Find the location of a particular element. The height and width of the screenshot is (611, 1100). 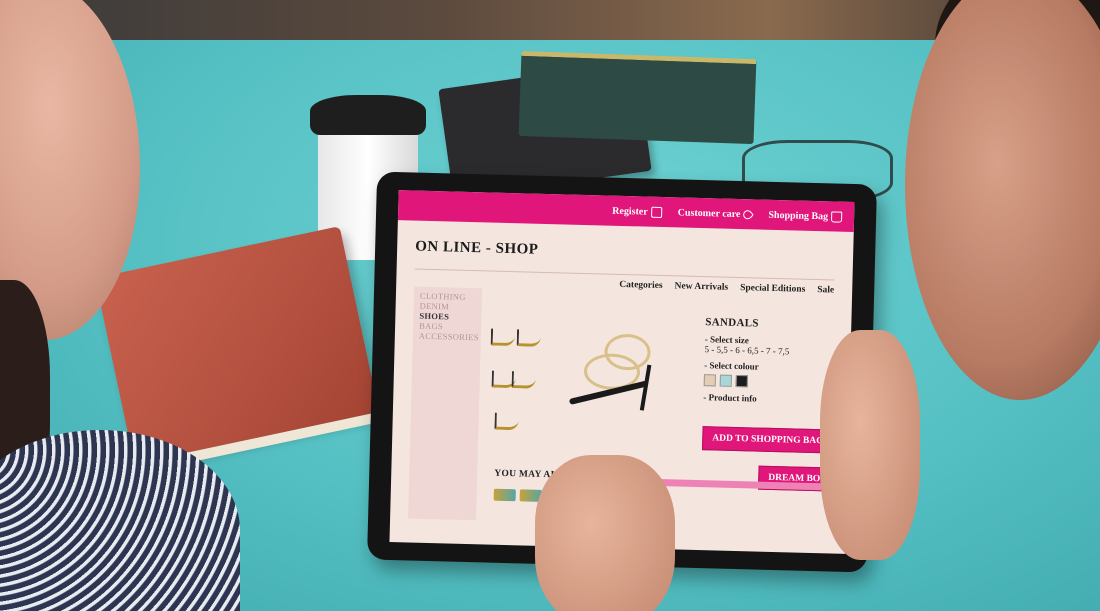

swatch-beige is located at coordinates (709, 380).